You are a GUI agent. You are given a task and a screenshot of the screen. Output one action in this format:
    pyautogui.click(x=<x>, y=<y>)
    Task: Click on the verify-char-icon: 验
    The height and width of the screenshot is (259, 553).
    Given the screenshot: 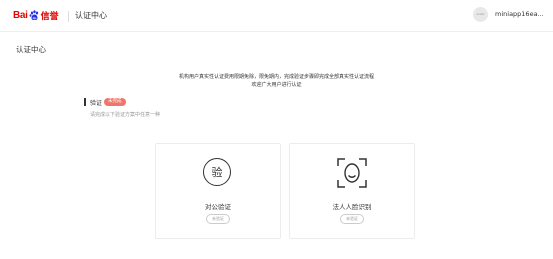 What is the action you would take?
    pyautogui.click(x=218, y=173)
    